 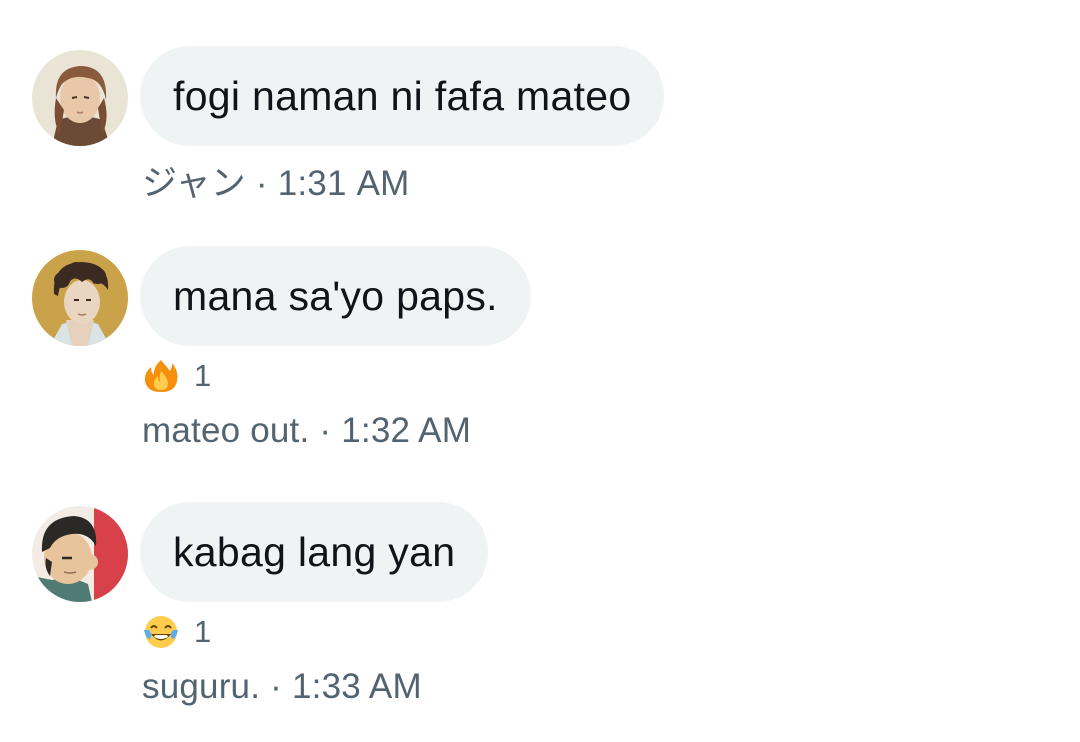 I want to click on message-bubble: kabag lang yan, so click(x=314, y=552).